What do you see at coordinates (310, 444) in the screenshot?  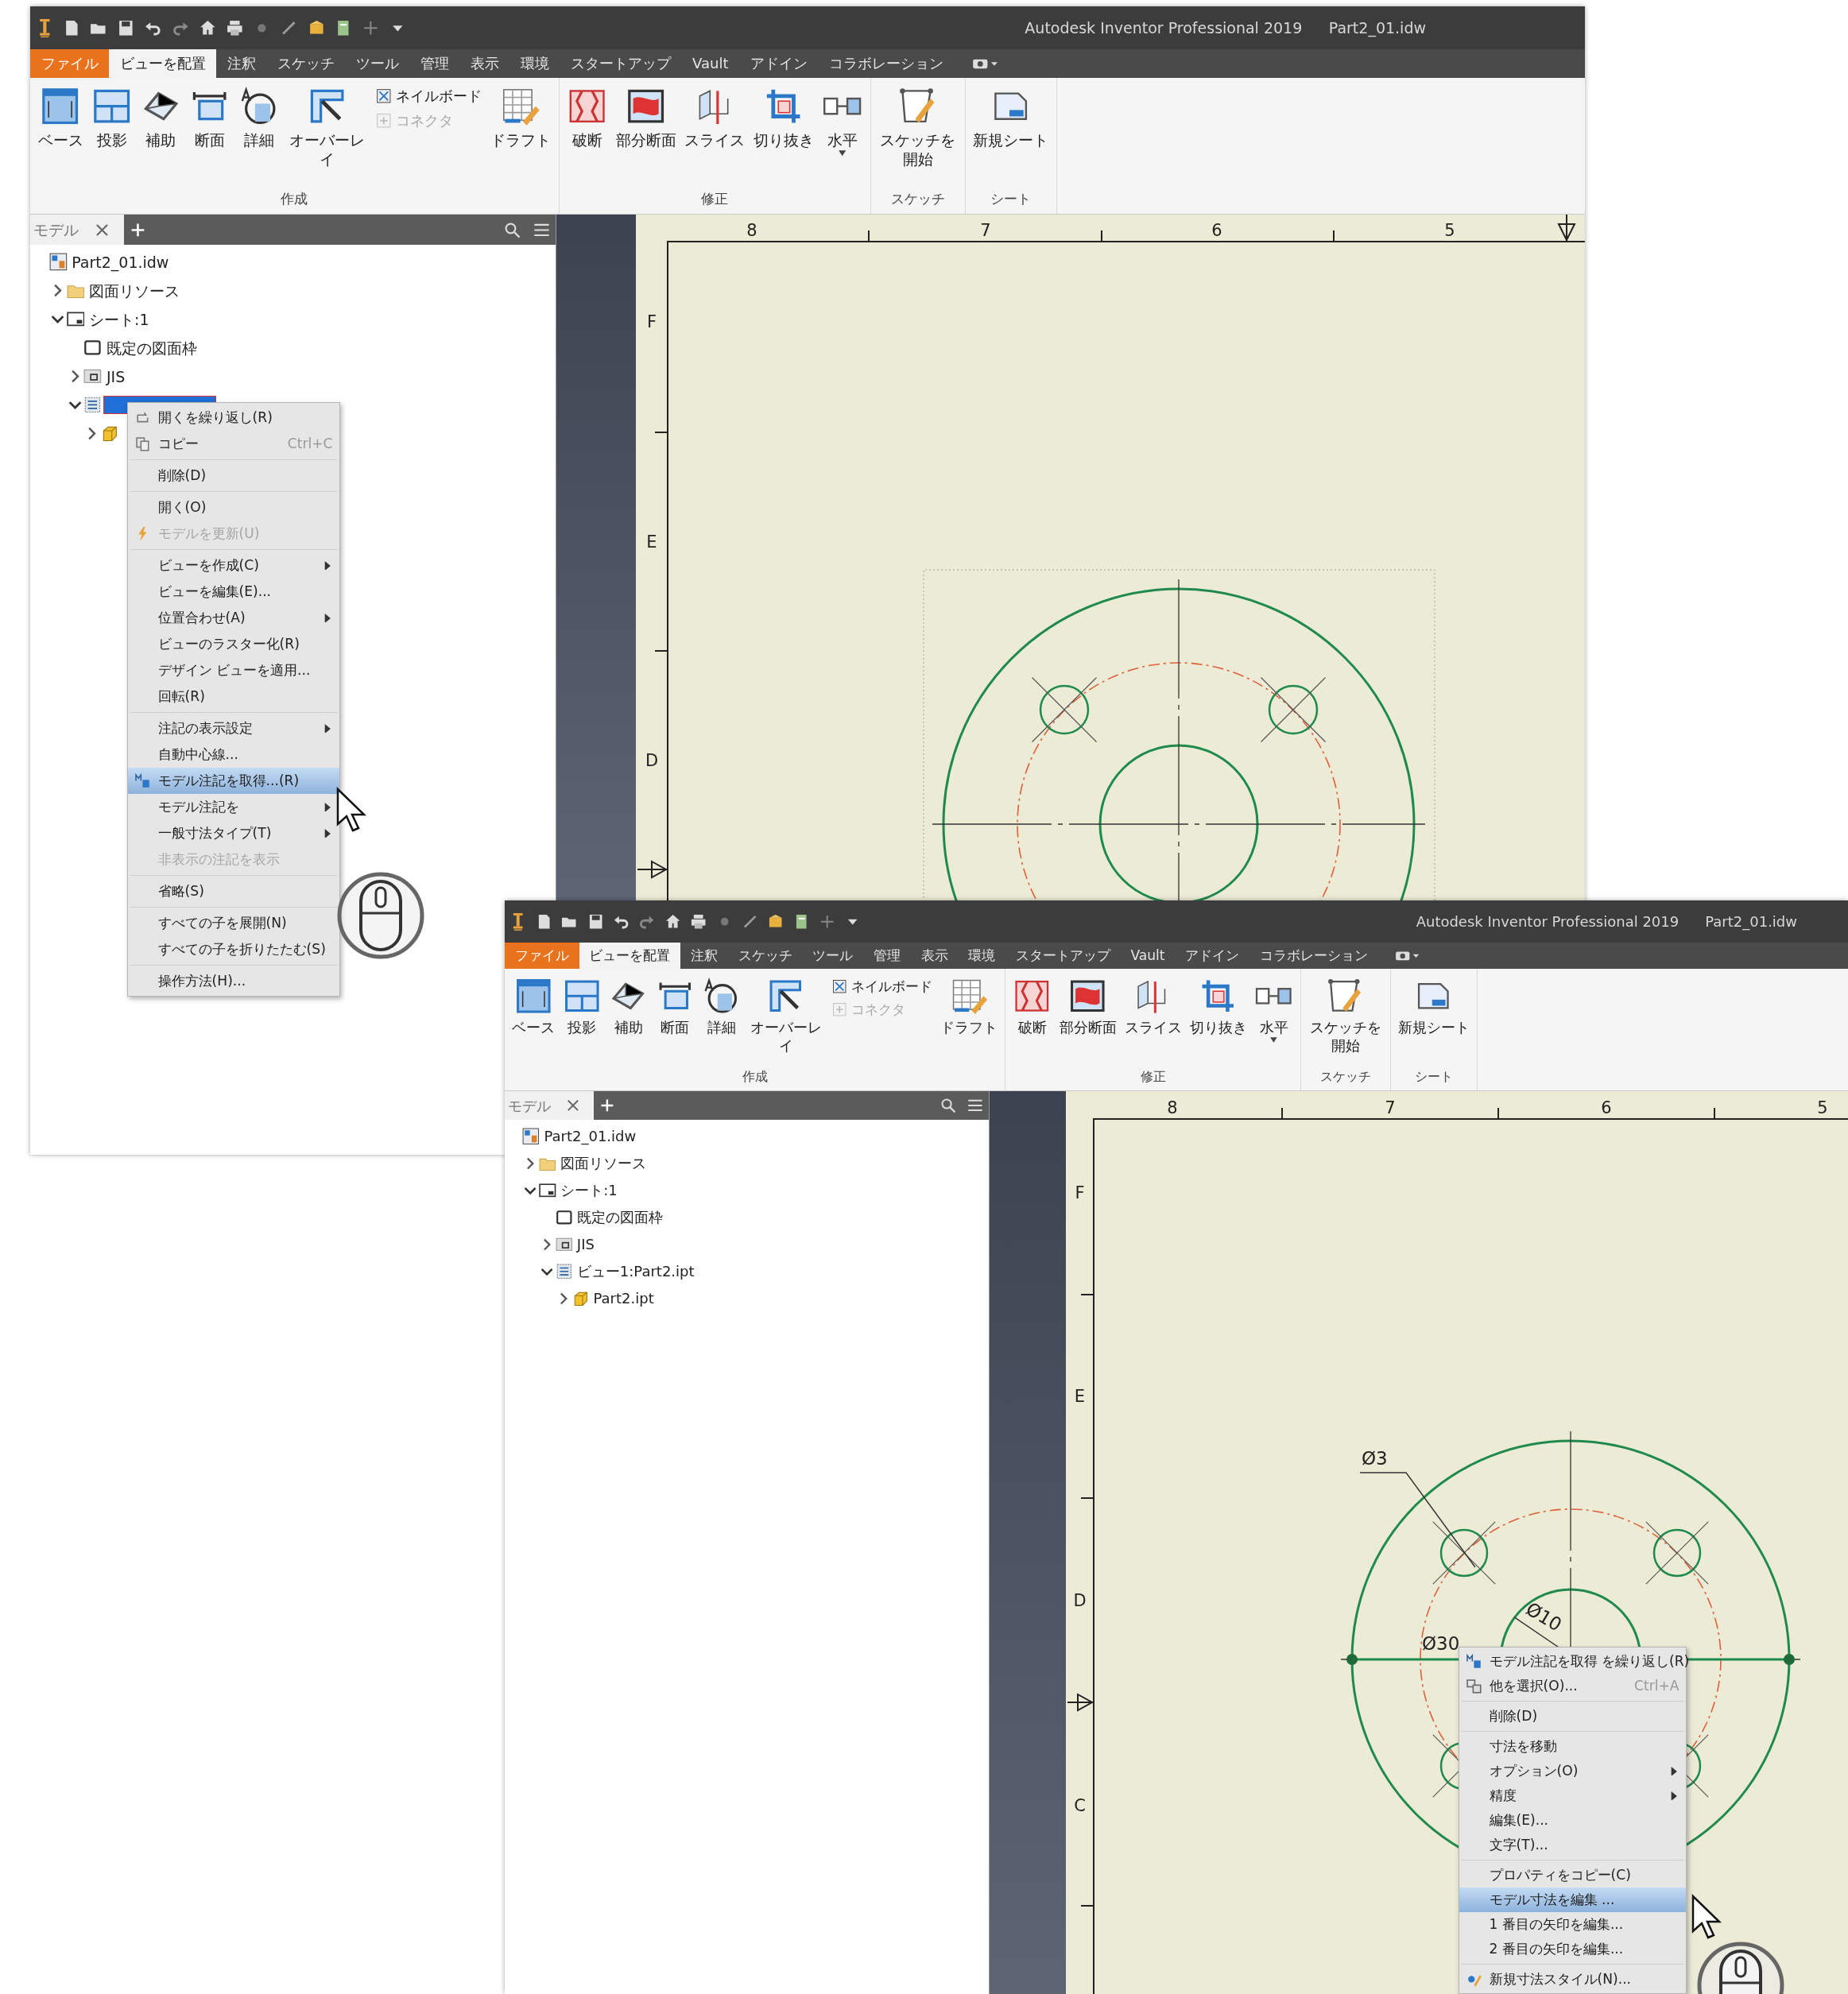 I see `shortcut-label: Ctrl+C` at bounding box center [310, 444].